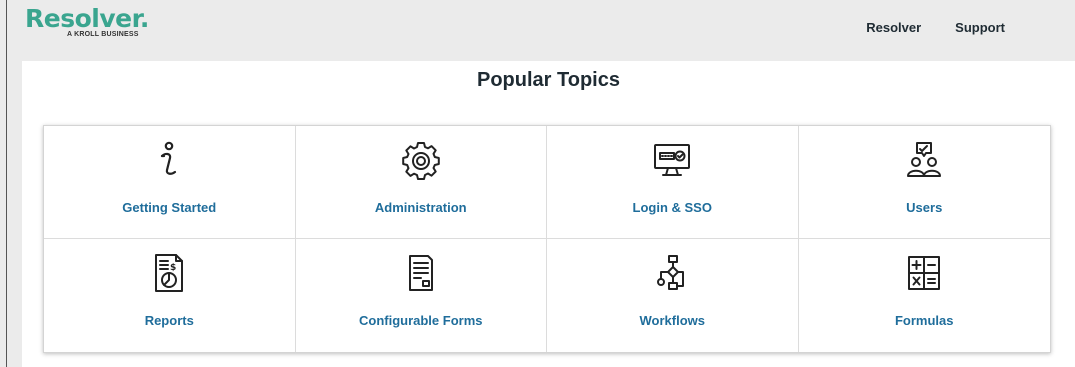  Describe the element at coordinates (893, 27) in the screenshot. I see `nav-link-resolver: Resolver` at that location.